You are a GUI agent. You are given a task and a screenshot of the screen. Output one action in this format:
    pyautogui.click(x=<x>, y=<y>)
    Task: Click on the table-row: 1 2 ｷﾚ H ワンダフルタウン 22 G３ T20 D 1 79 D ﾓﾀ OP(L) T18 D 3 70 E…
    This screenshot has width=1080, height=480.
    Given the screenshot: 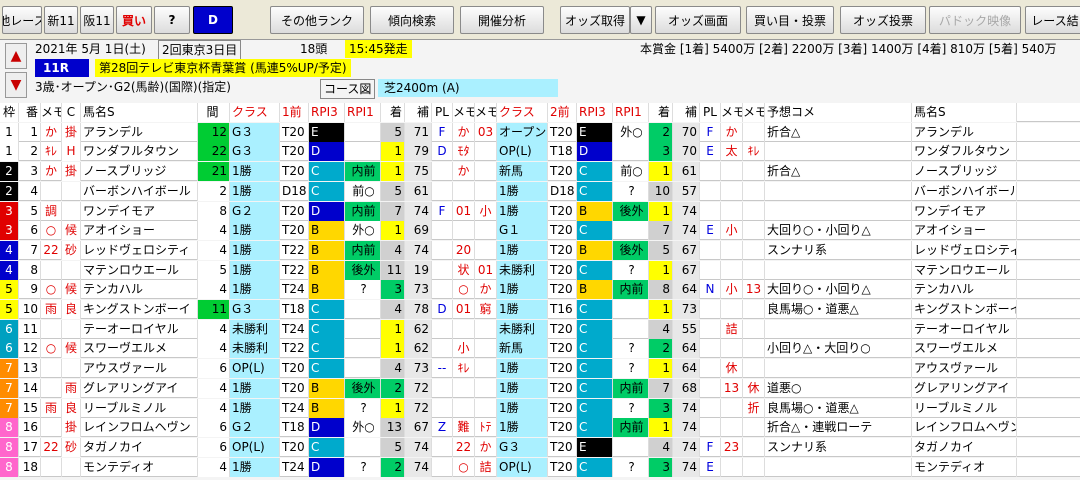 What is the action you would take?
    pyautogui.click(x=540, y=152)
    